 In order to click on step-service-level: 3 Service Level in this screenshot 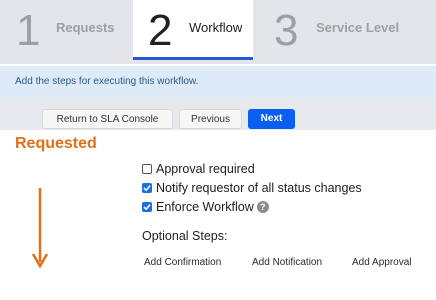, I will do `click(349, 31)`.